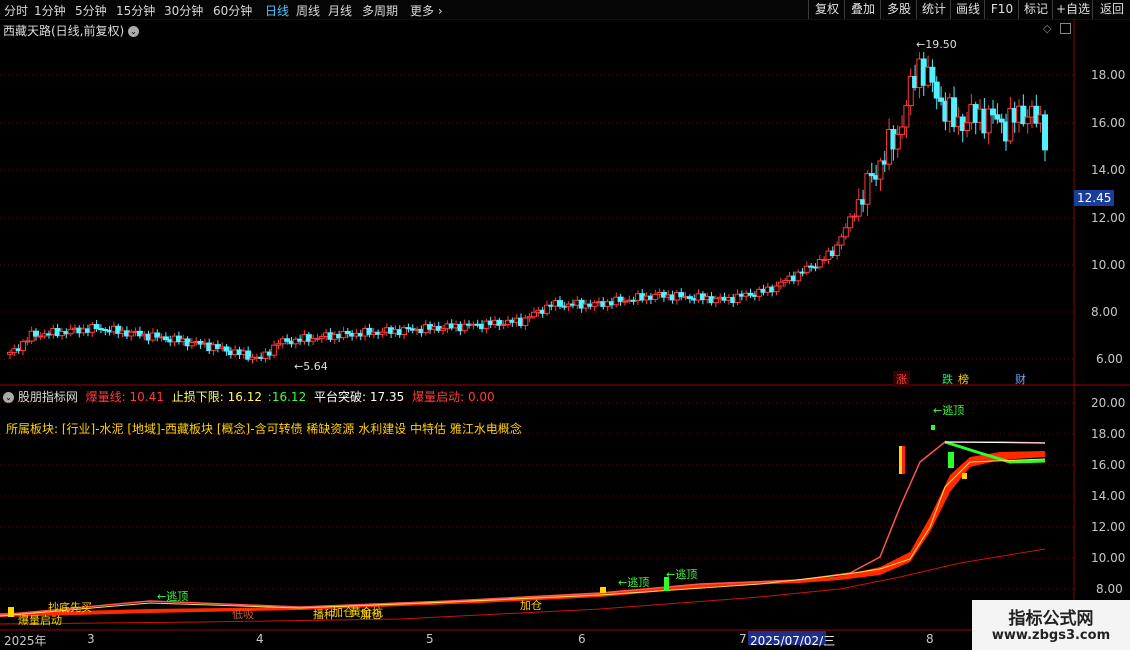 The height and width of the screenshot is (650, 1130). What do you see at coordinates (947, 379) in the screenshot?
I see `tag-fall: 跌` at bounding box center [947, 379].